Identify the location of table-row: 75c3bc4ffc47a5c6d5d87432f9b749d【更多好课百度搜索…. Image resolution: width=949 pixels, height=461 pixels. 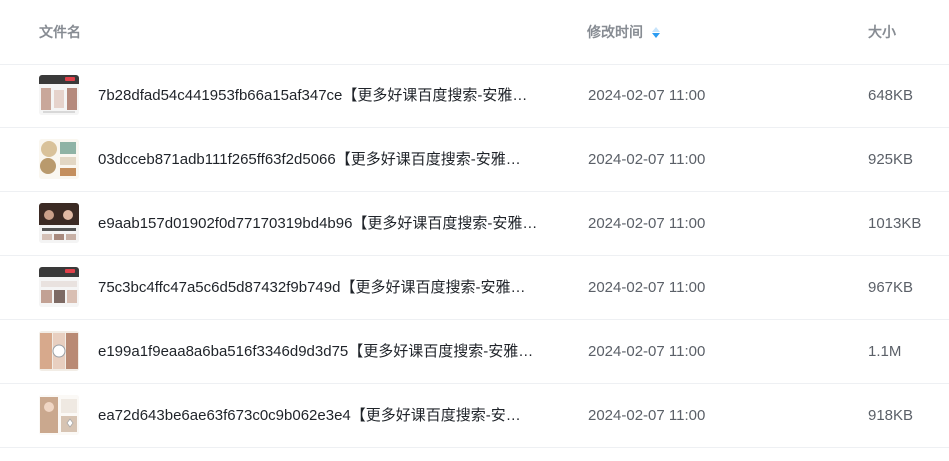
(474, 288).